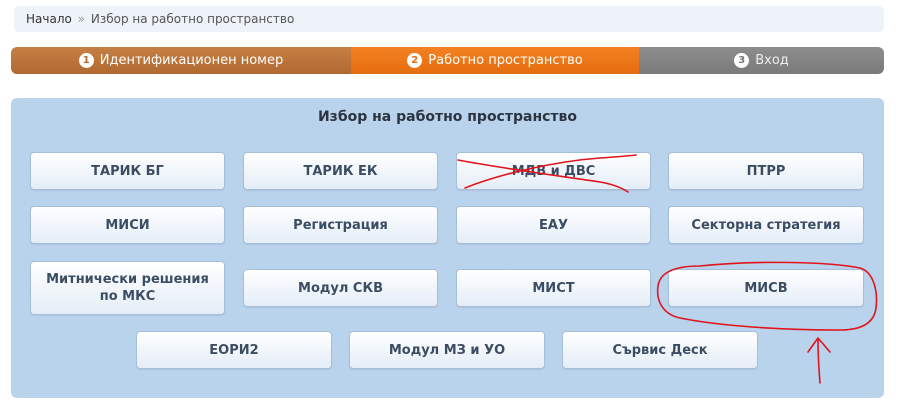 The height and width of the screenshot is (420, 902). I want to click on workspace-button-ptrr: ПТРР, so click(766, 171).